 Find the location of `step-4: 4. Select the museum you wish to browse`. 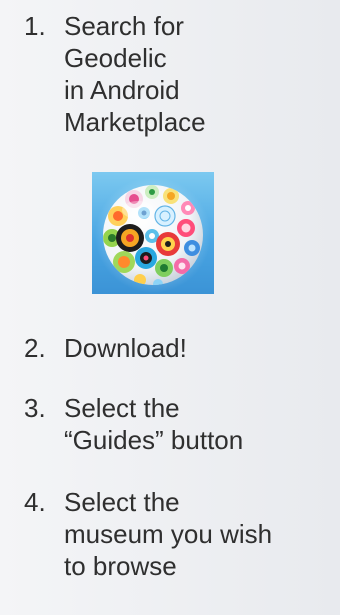

step-4: 4. Select the museum you wish to browse is located at coordinates (174, 534).